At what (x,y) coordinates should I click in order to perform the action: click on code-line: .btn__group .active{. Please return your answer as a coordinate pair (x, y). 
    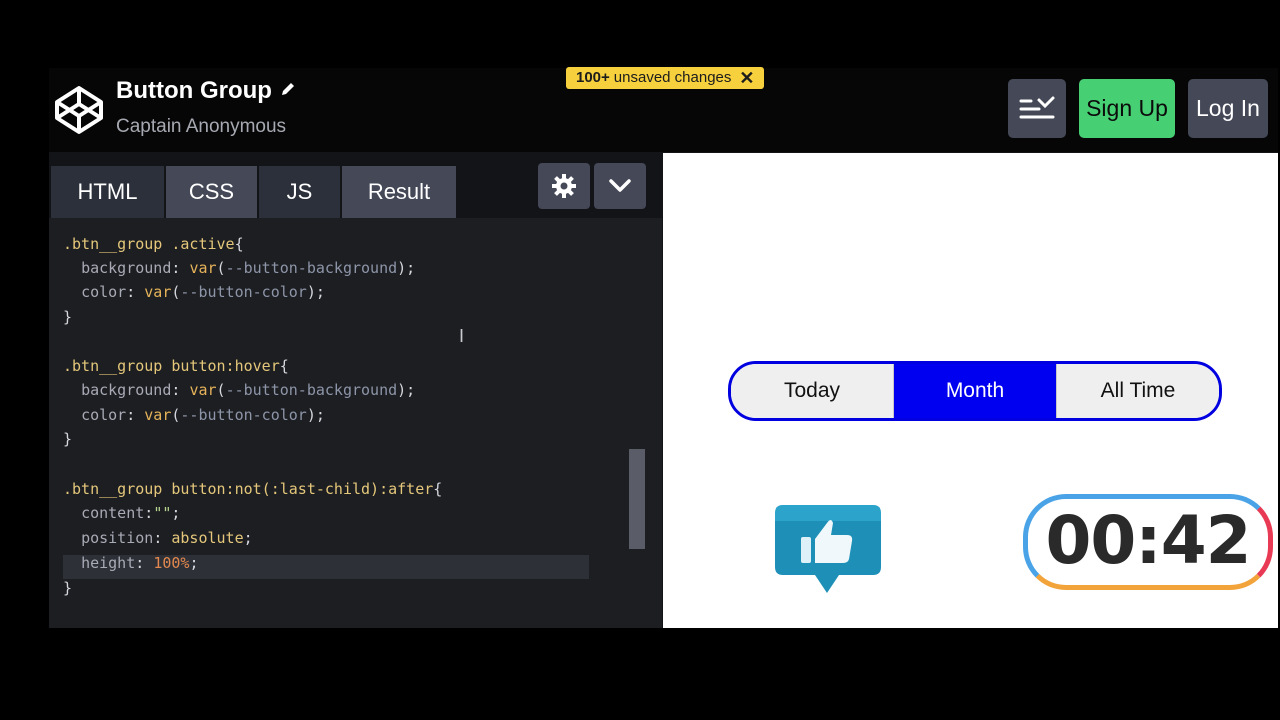
    Looking at the image, I should click on (153, 244).